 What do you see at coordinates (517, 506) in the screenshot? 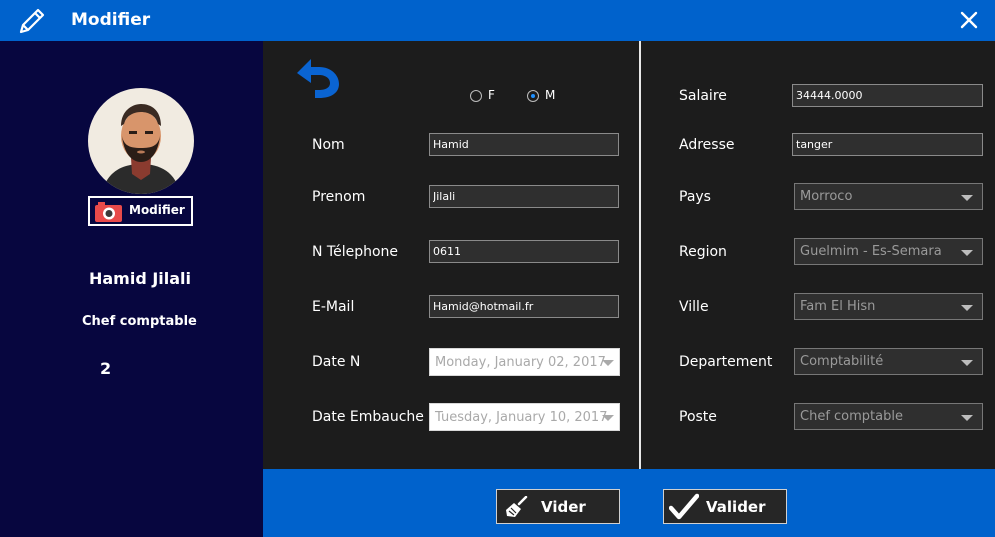
I see `broom-icon` at bounding box center [517, 506].